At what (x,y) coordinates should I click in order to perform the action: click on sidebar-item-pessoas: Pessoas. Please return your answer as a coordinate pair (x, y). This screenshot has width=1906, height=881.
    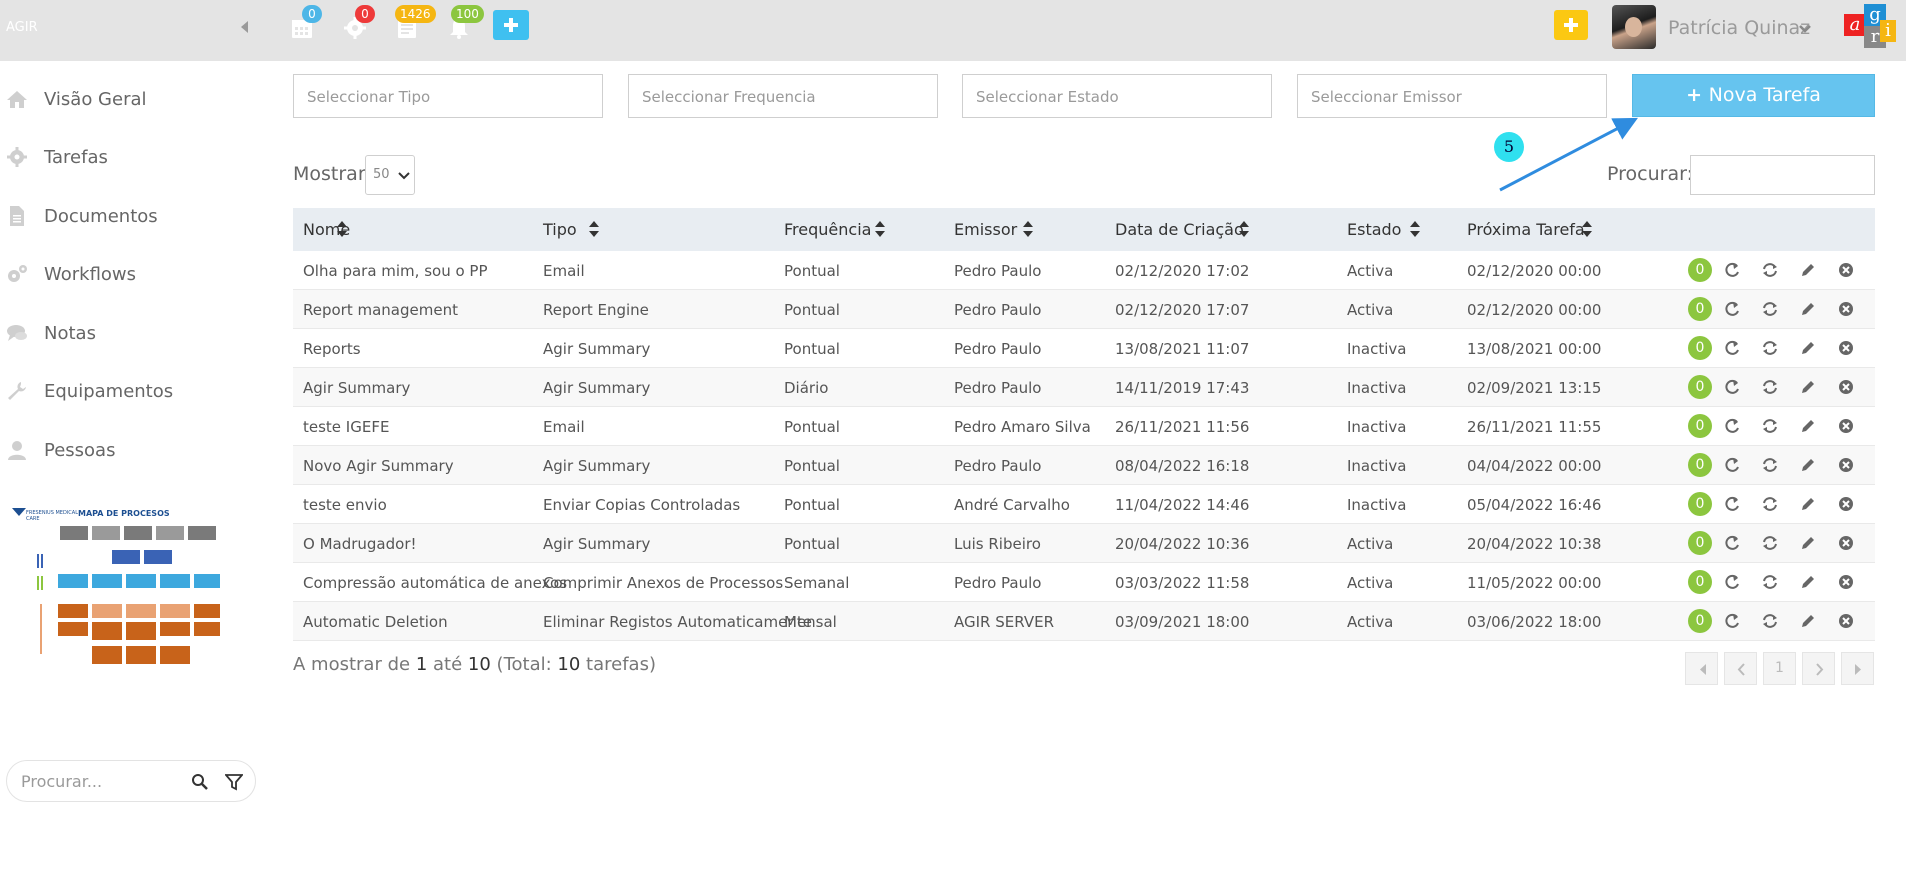
    Looking at the image, I should click on (135, 450).